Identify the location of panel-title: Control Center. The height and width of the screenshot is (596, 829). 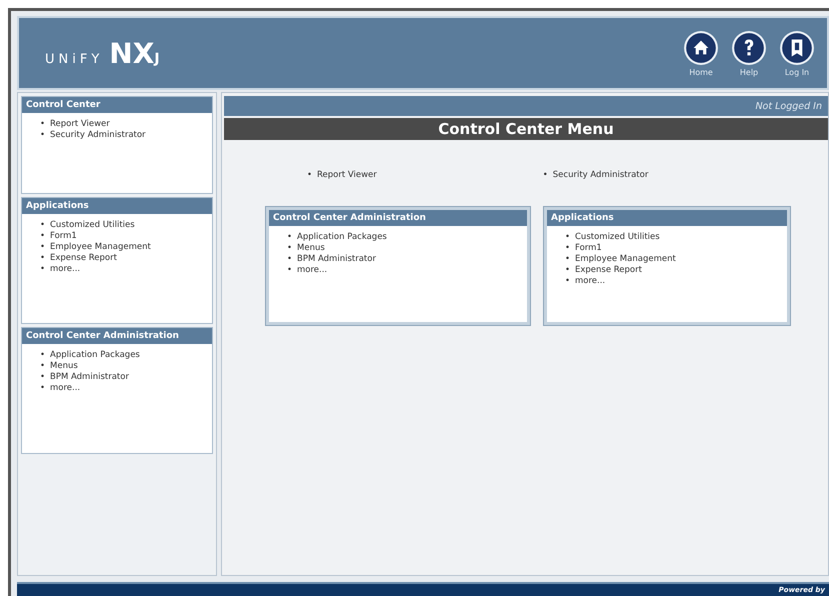
(117, 105).